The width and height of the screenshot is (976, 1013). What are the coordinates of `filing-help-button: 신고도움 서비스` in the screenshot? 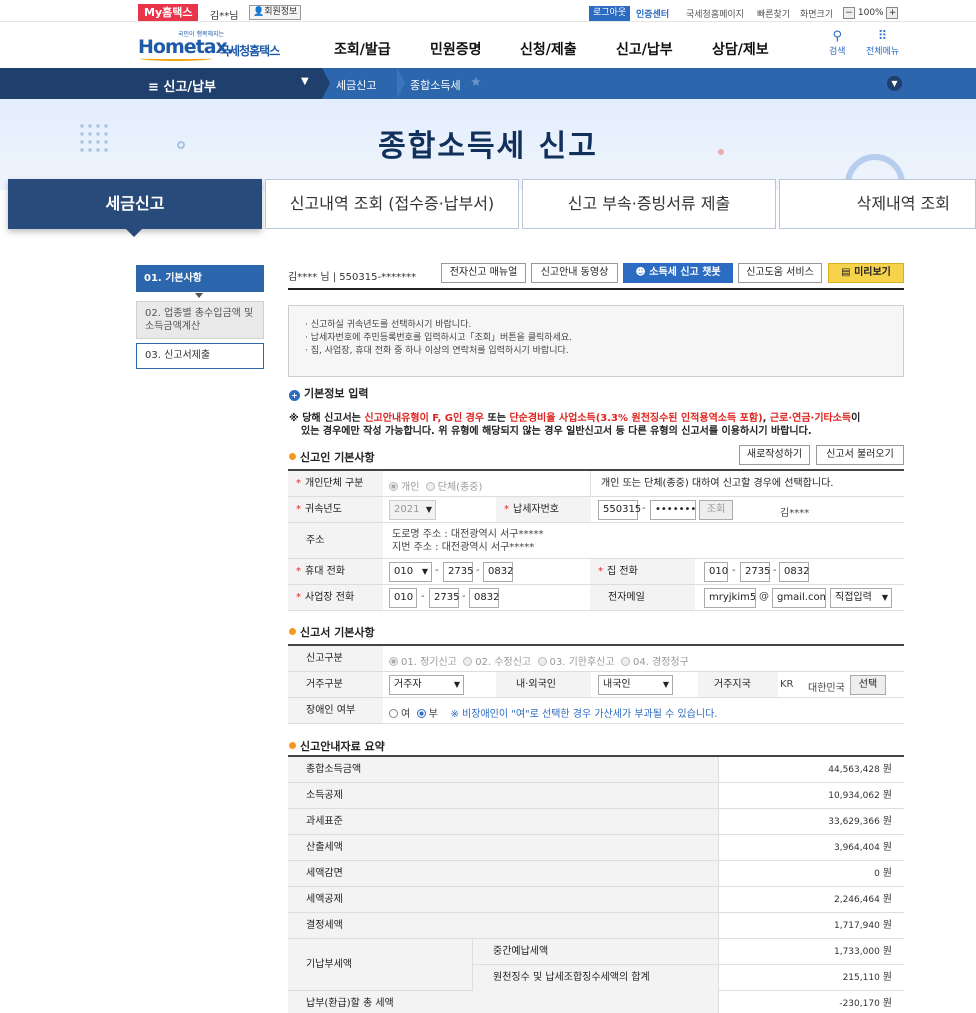 It's located at (780, 273).